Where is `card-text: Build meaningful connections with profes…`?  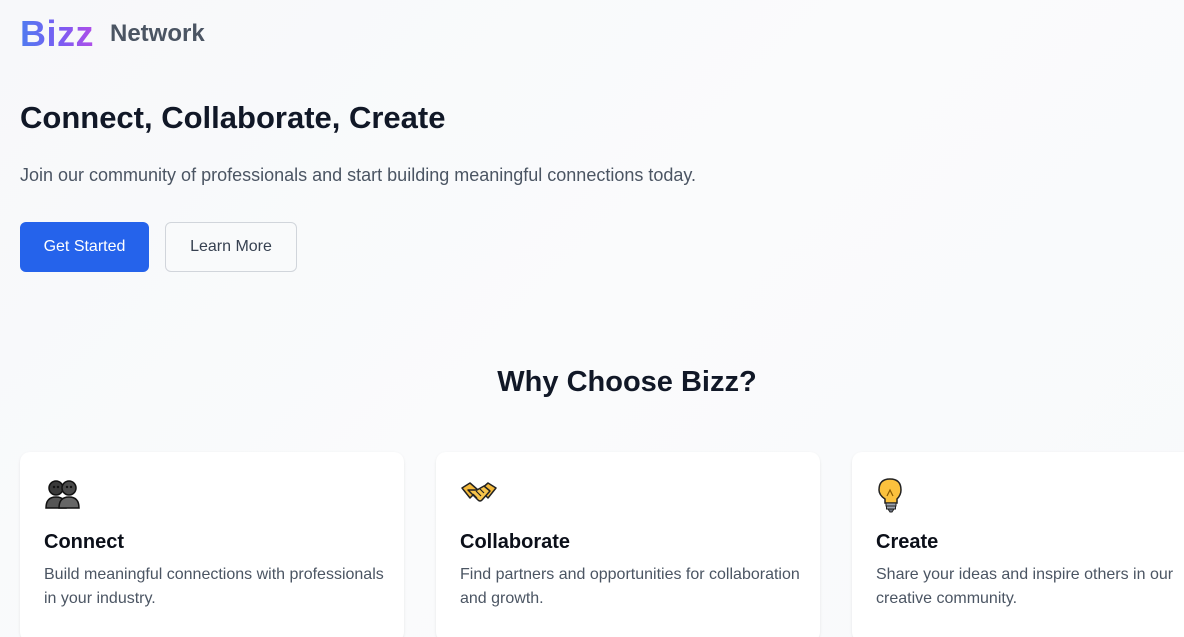 card-text: Build meaningful connections with profes… is located at coordinates (214, 586).